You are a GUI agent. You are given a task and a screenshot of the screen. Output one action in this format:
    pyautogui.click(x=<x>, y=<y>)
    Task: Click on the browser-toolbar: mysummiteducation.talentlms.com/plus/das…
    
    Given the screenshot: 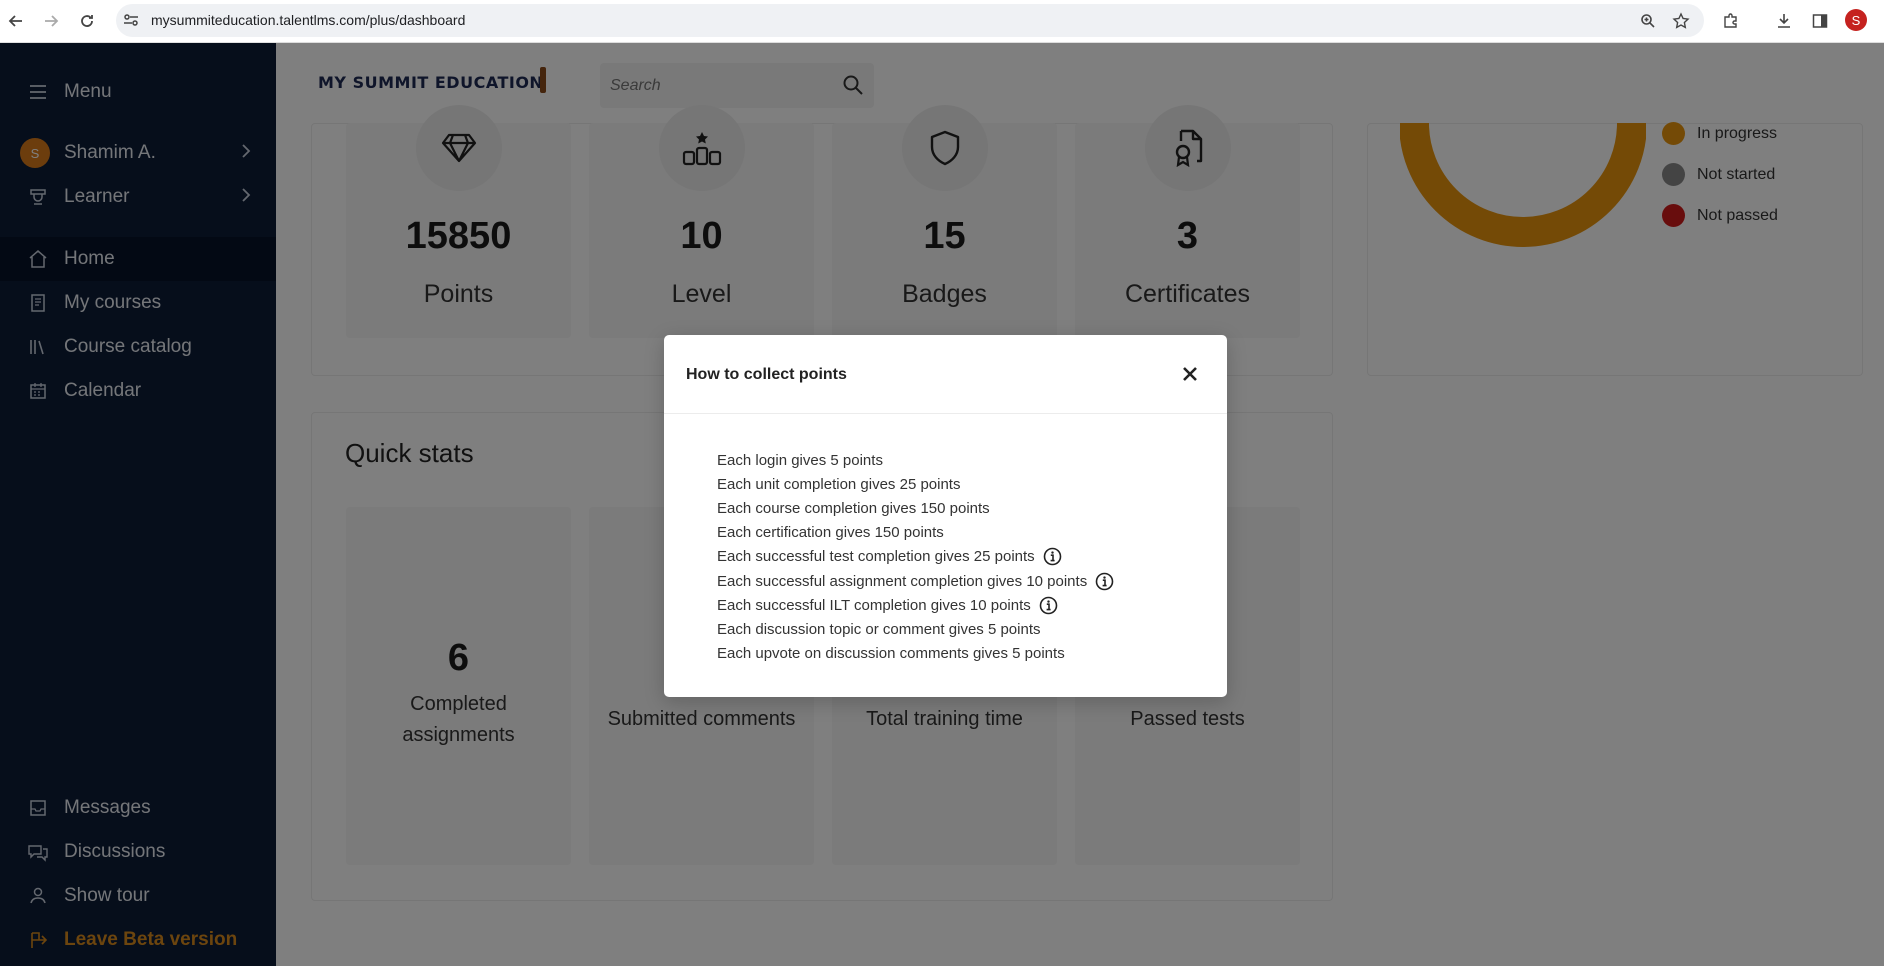 What is the action you would take?
    pyautogui.click(x=942, y=21)
    